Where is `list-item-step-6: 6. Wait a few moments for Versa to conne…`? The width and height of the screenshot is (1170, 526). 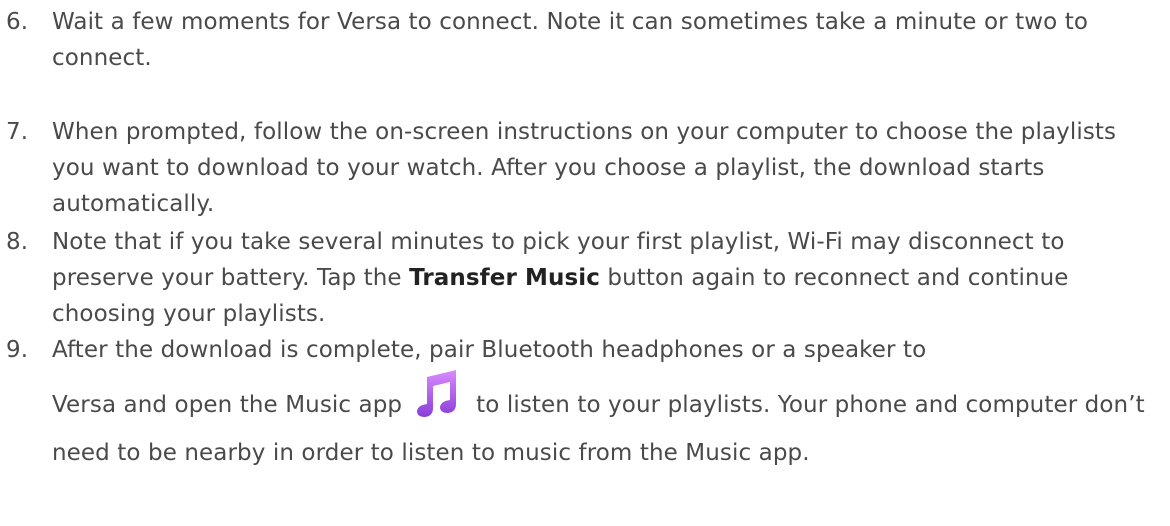
list-item-step-6: 6. Wait a few moments for Versa to conne… is located at coordinates (581, 40).